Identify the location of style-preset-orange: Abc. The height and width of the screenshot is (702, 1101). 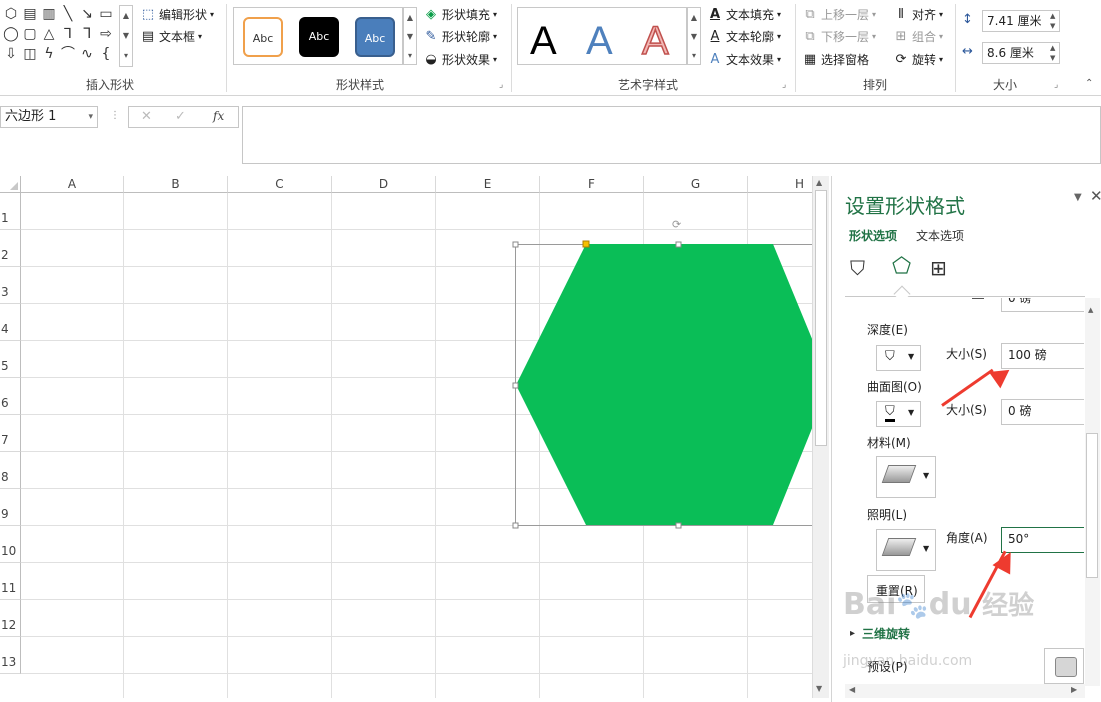
(263, 37).